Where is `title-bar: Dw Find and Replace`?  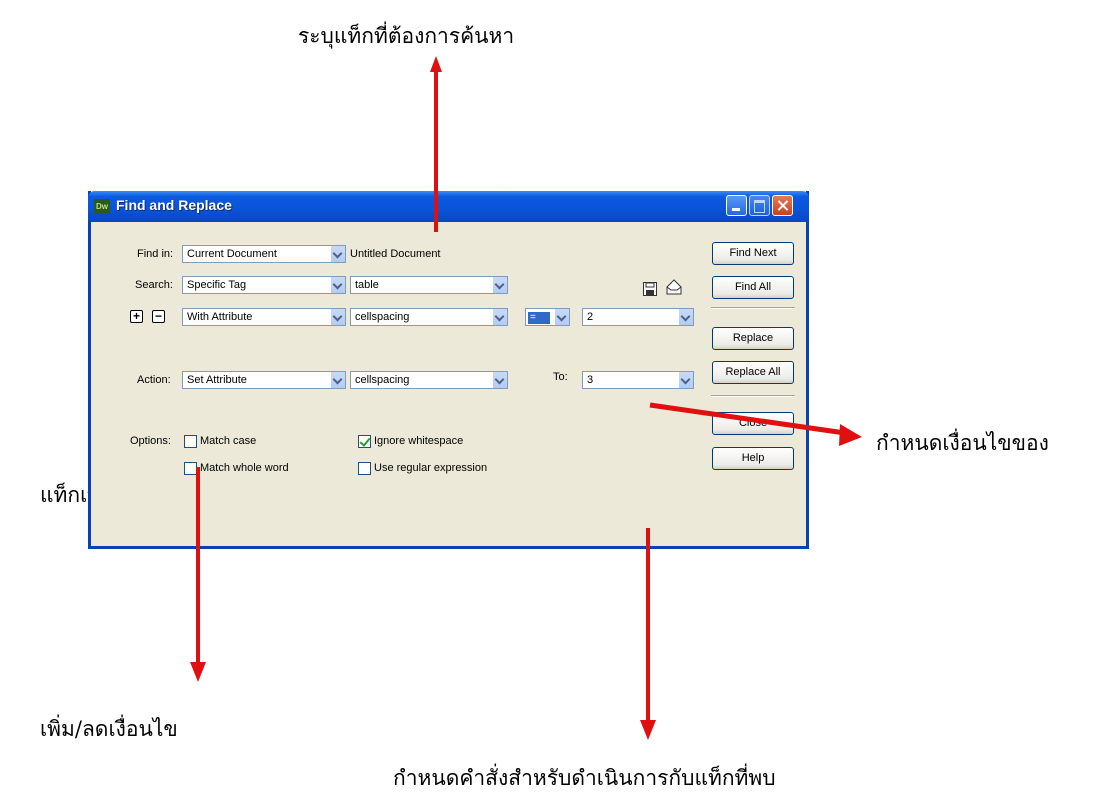
title-bar: Dw Find and Replace is located at coordinates (448, 206).